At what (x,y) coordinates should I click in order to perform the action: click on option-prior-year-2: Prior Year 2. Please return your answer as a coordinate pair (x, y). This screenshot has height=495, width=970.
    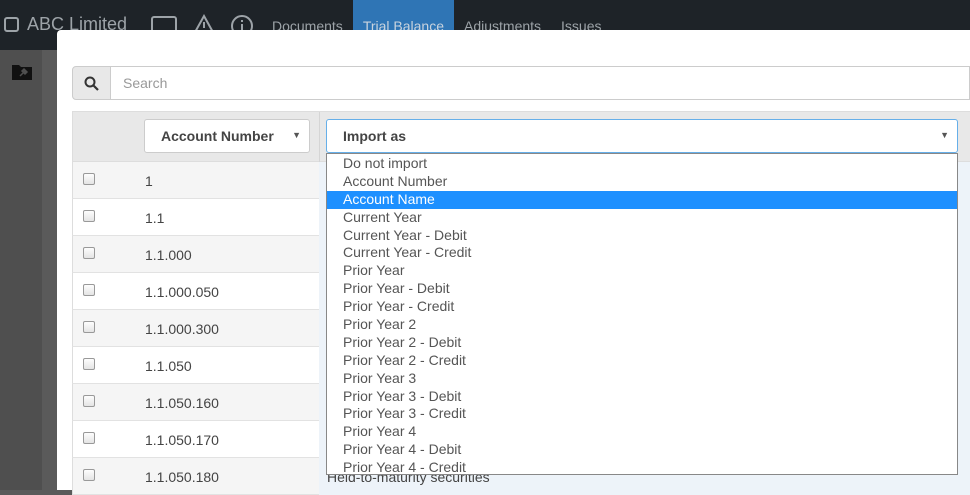
    Looking at the image, I should click on (642, 325).